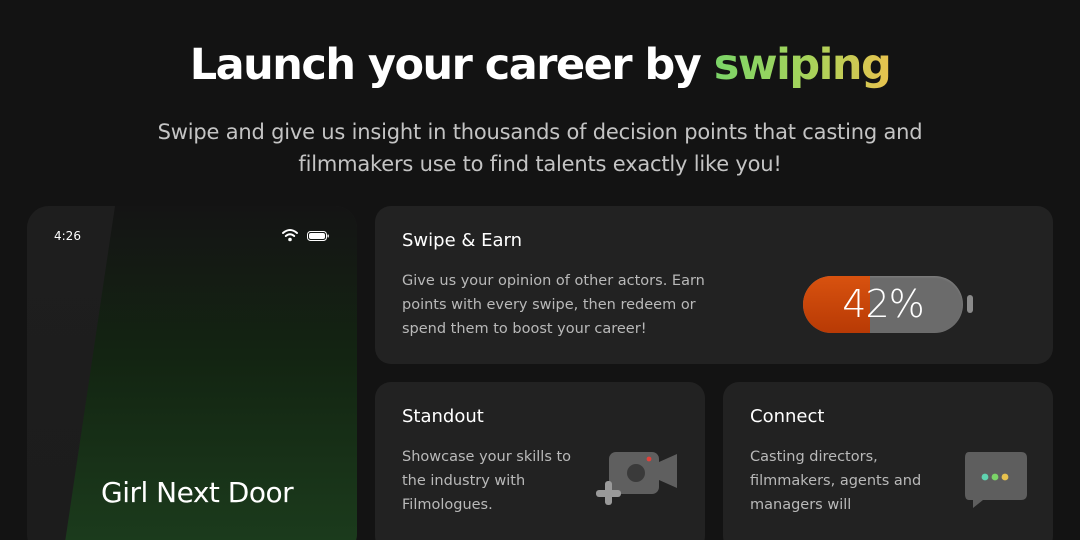  I want to click on chat-bubble-icon, so click(996, 480).